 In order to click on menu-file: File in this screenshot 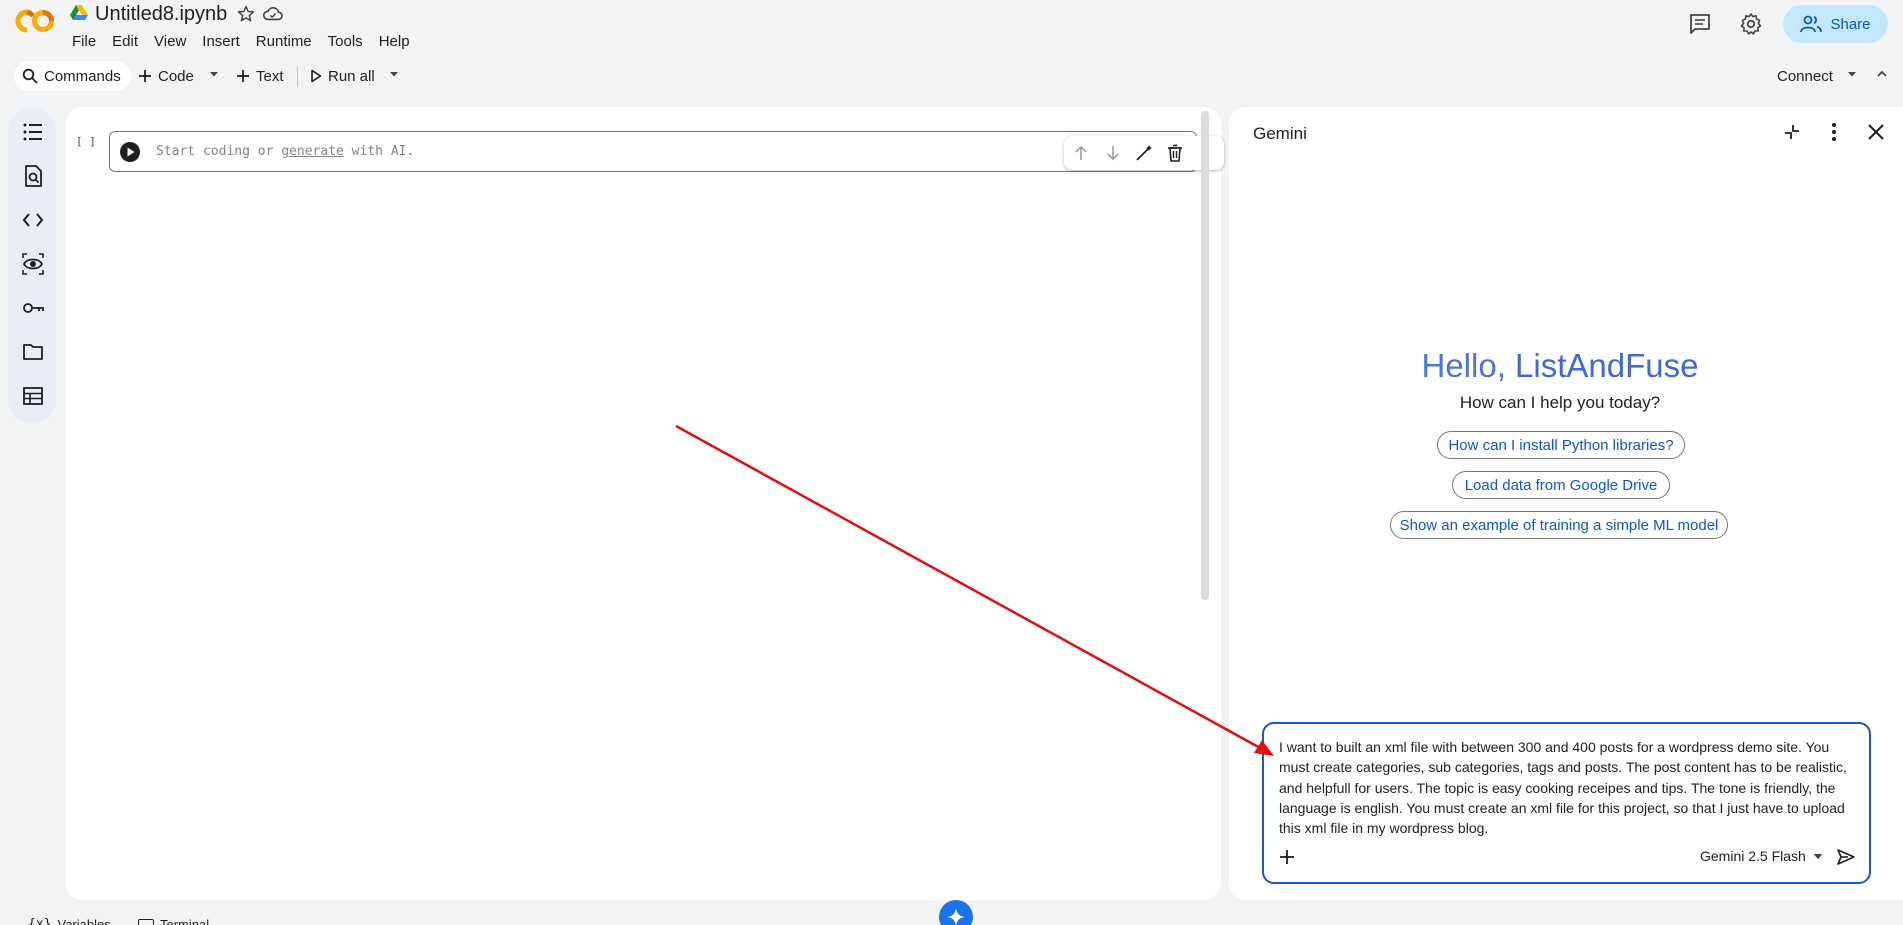, I will do `click(84, 41)`.